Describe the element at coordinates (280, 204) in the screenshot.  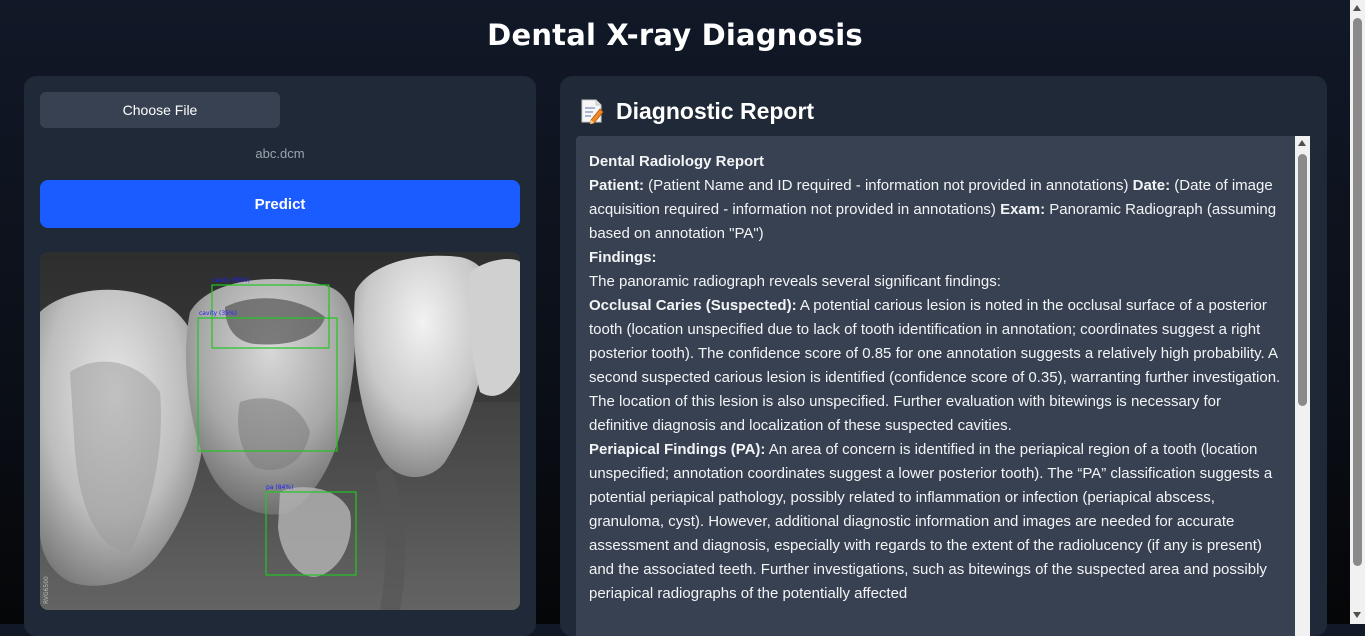
I see `predict-button: Predict` at that location.